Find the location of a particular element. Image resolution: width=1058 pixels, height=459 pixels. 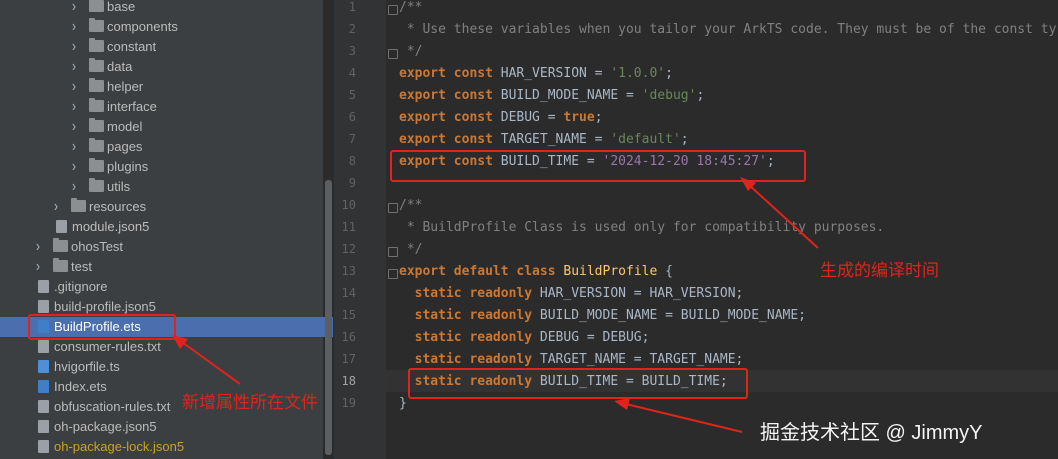

file-annotation: 新增属性所在文件 is located at coordinates (250, 402).